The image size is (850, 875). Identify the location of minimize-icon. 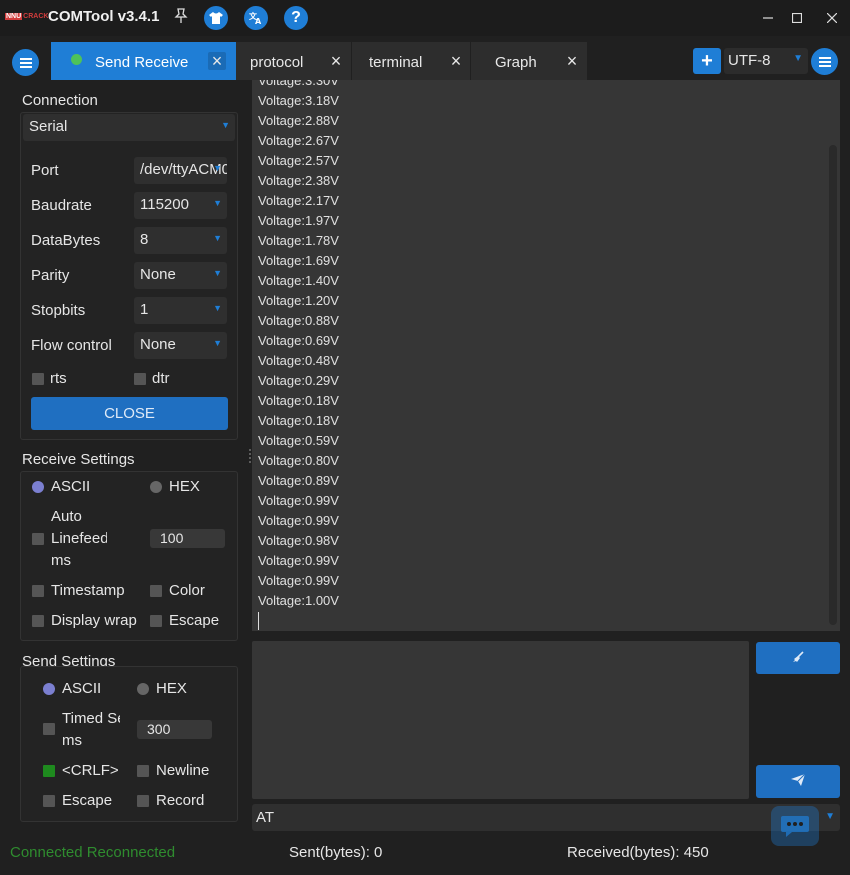
(768, 18).